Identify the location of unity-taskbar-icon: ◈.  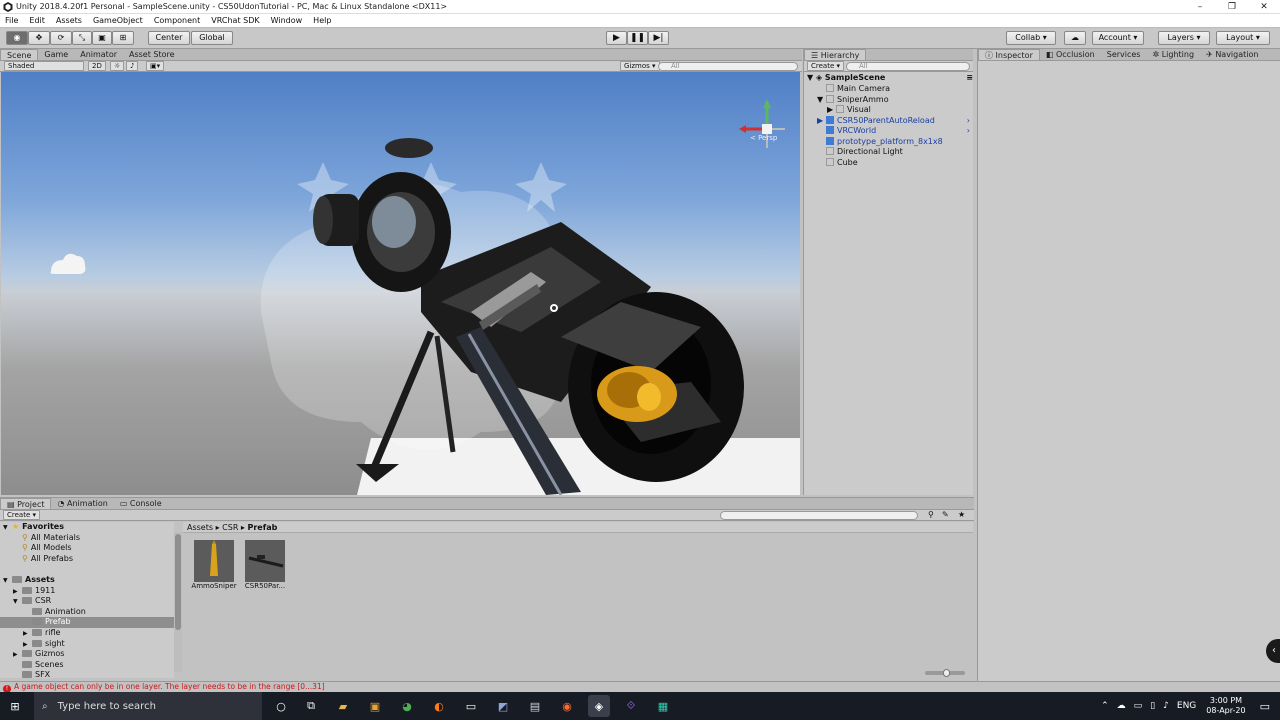
(599, 706).